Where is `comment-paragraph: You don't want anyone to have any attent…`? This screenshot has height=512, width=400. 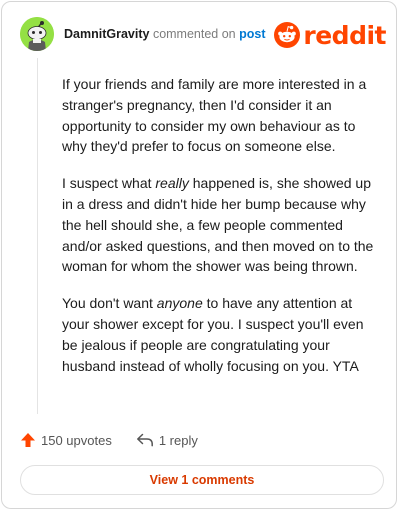 comment-paragraph: You don't want anyone to have any attent… is located at coordinates (213, 334).